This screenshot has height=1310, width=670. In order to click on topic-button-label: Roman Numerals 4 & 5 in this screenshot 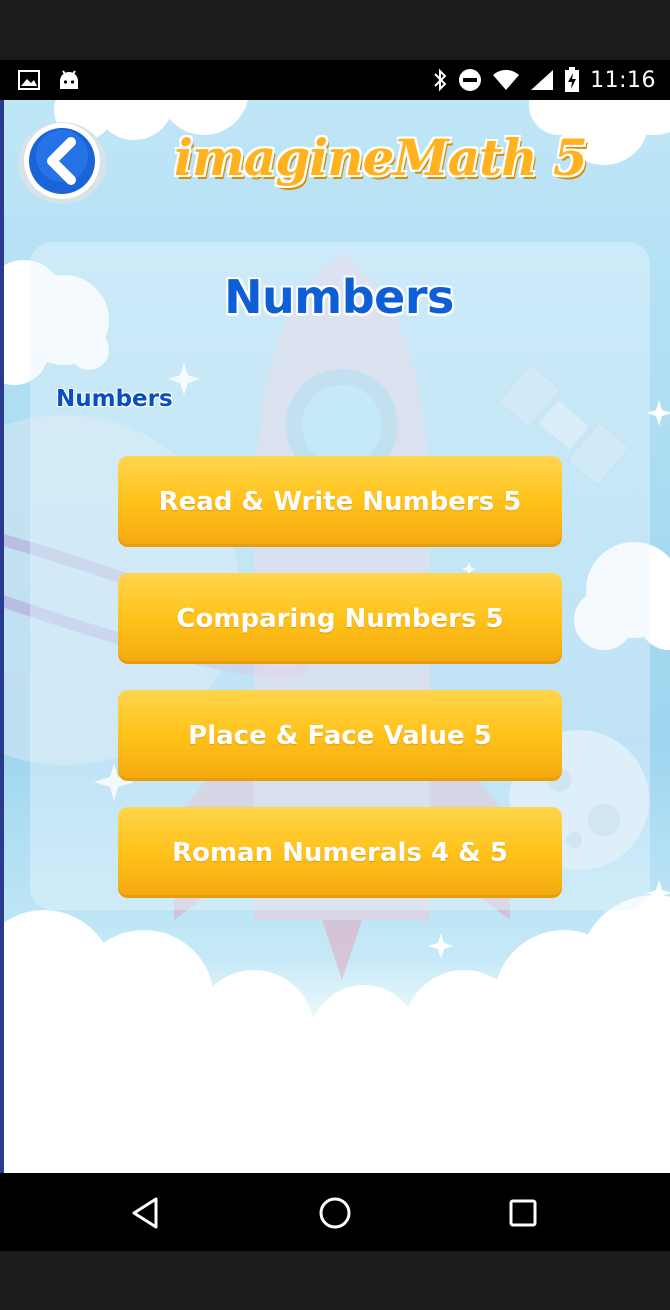, I will do `click(340, 852)`.